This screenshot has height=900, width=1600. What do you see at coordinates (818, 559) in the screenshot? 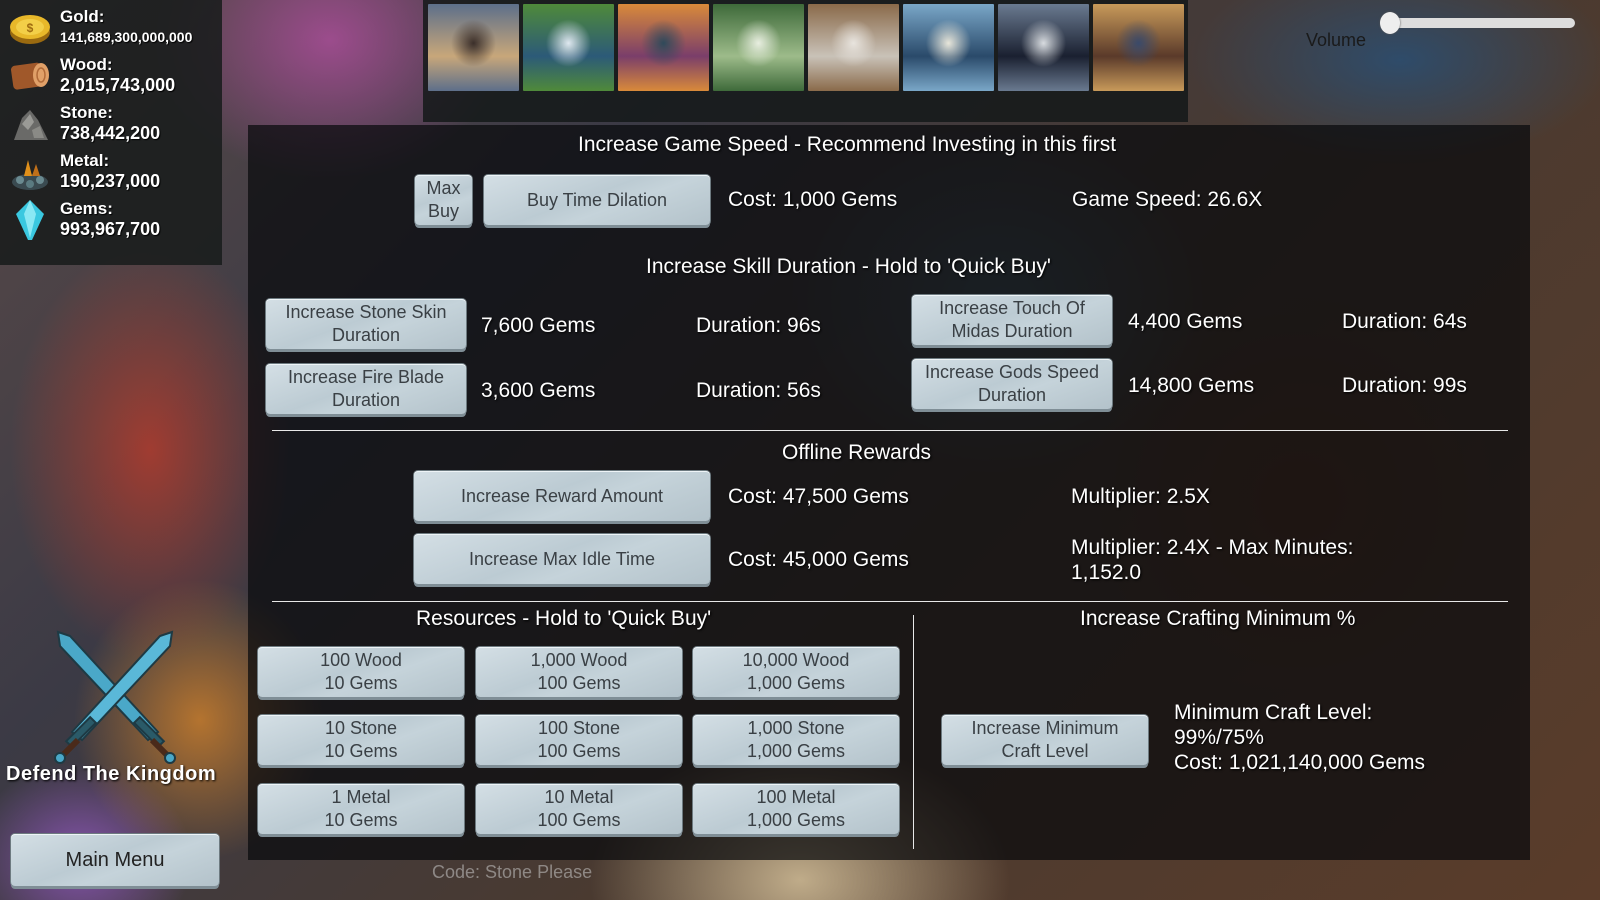
I see `max-idle-time-cost: Cost: 45,000 Gems` at bounding box center [818, 559].